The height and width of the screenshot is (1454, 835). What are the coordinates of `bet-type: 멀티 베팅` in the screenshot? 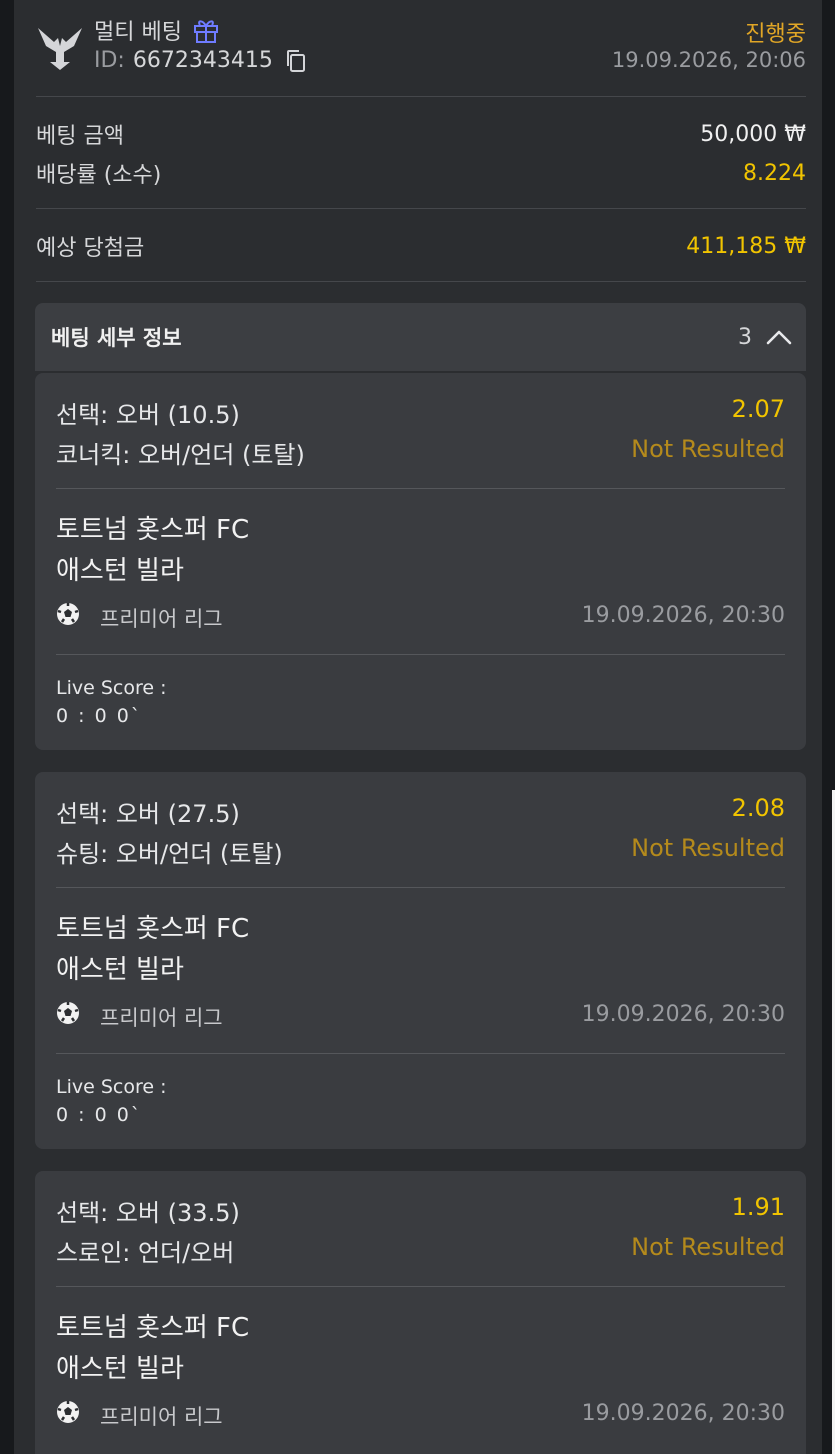 It's located at (157, 30).